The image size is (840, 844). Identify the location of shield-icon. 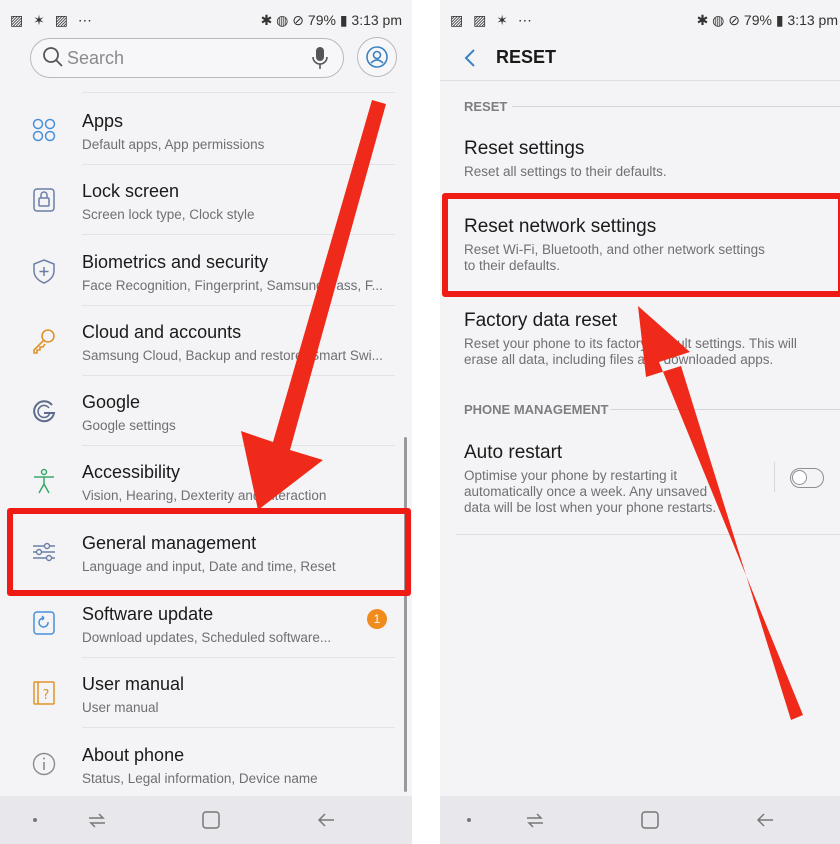
(44, 271).